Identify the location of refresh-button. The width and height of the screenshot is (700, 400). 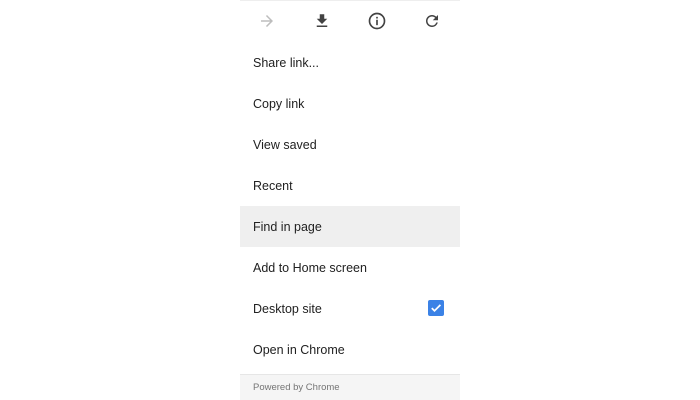
(432, 21).